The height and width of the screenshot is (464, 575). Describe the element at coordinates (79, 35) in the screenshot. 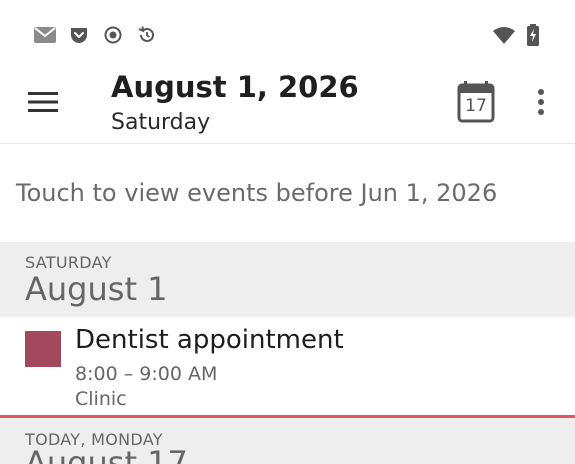

I see `pocket-icon` at that location.